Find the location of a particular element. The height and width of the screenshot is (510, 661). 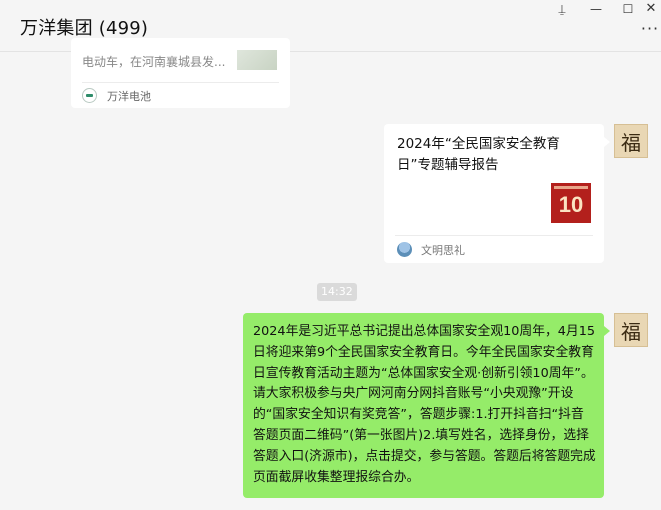

article-thumbnail: 10 is located at coordinates (571, 203).